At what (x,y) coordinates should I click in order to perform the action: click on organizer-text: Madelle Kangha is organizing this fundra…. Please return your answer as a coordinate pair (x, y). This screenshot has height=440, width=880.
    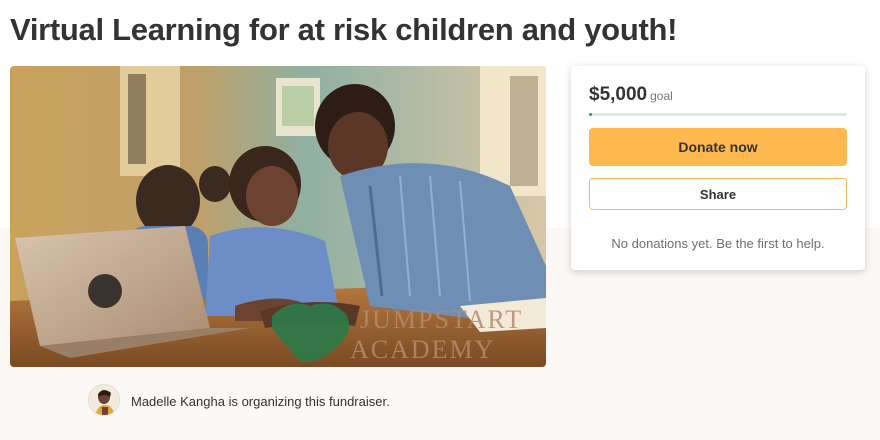
    Looking at the image, I should click on (260, 401).